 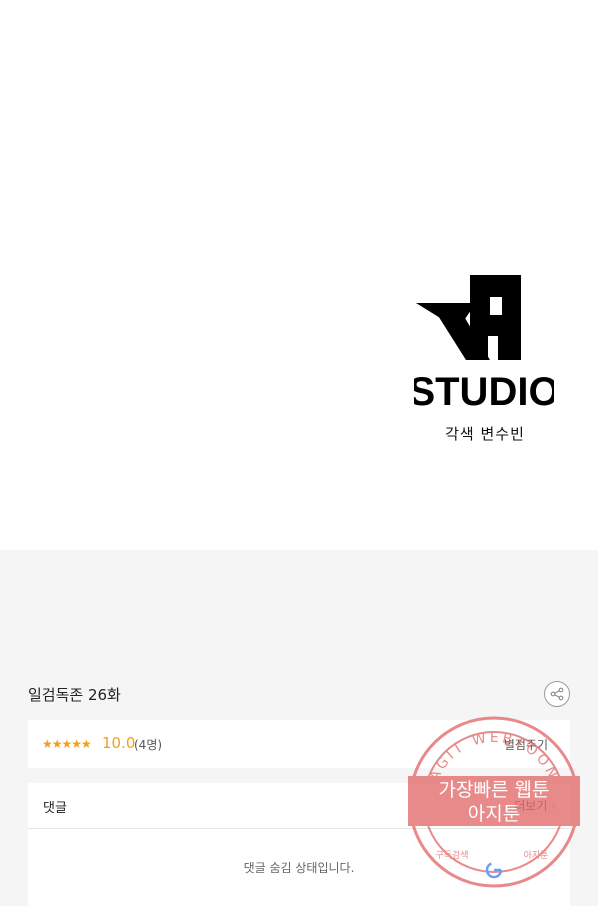 I want to click on comment-more-button: 더보기 ›, so click(x=535, y=805).